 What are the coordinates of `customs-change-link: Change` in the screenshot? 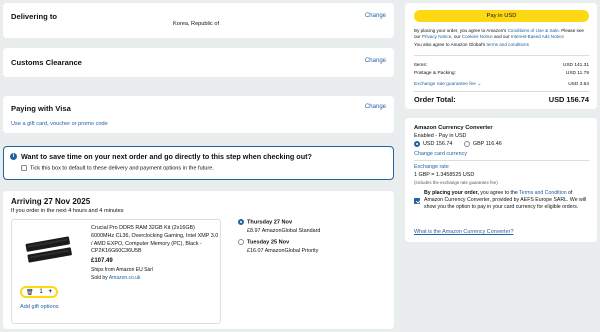 It's located at (375, 61).